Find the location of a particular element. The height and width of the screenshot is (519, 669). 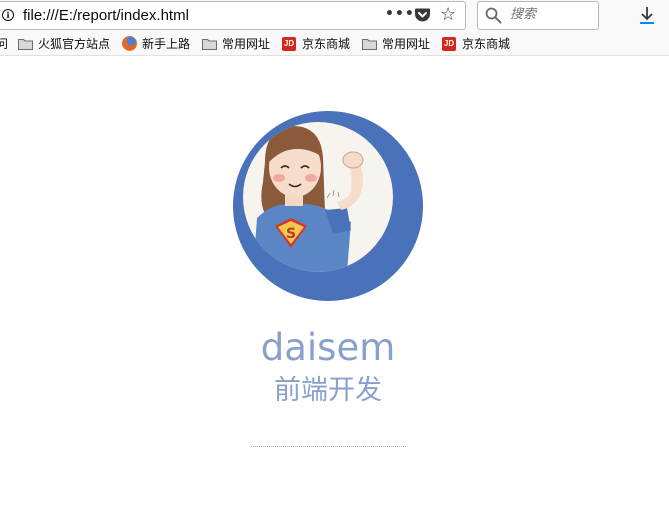

bookmark-star-icon: ☆ is located at coordinates (448, 15).